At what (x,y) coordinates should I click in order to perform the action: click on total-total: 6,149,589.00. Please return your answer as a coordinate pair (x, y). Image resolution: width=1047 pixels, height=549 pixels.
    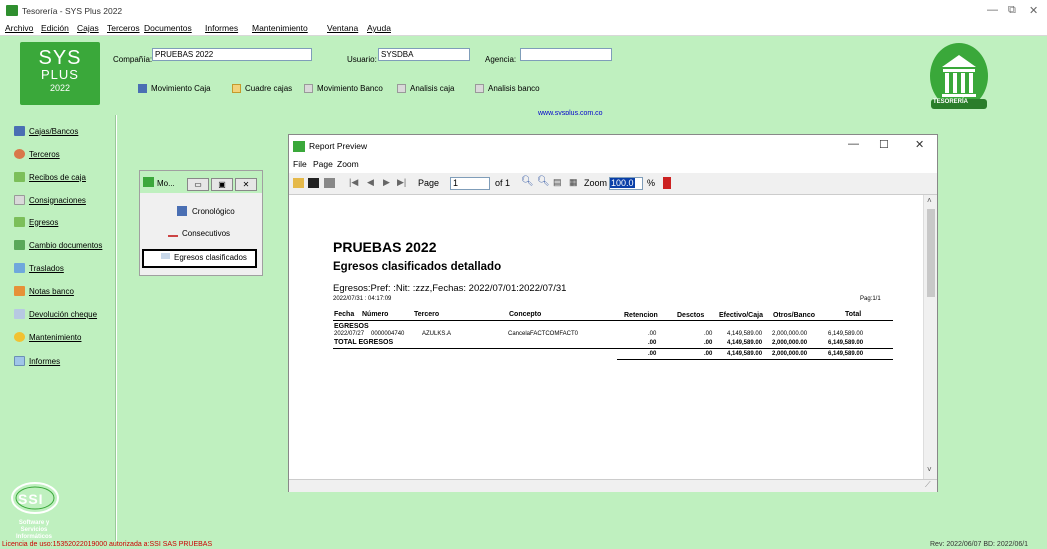
    Looking at the image, I should click on (846, 343).